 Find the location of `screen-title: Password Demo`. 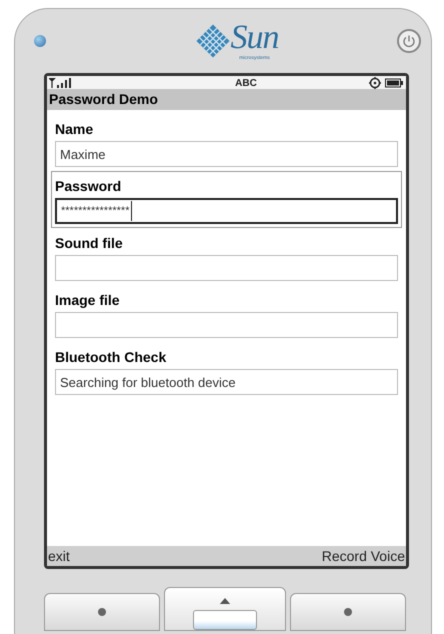

screen-title: Password Demo is located at coordinates (226, 99).